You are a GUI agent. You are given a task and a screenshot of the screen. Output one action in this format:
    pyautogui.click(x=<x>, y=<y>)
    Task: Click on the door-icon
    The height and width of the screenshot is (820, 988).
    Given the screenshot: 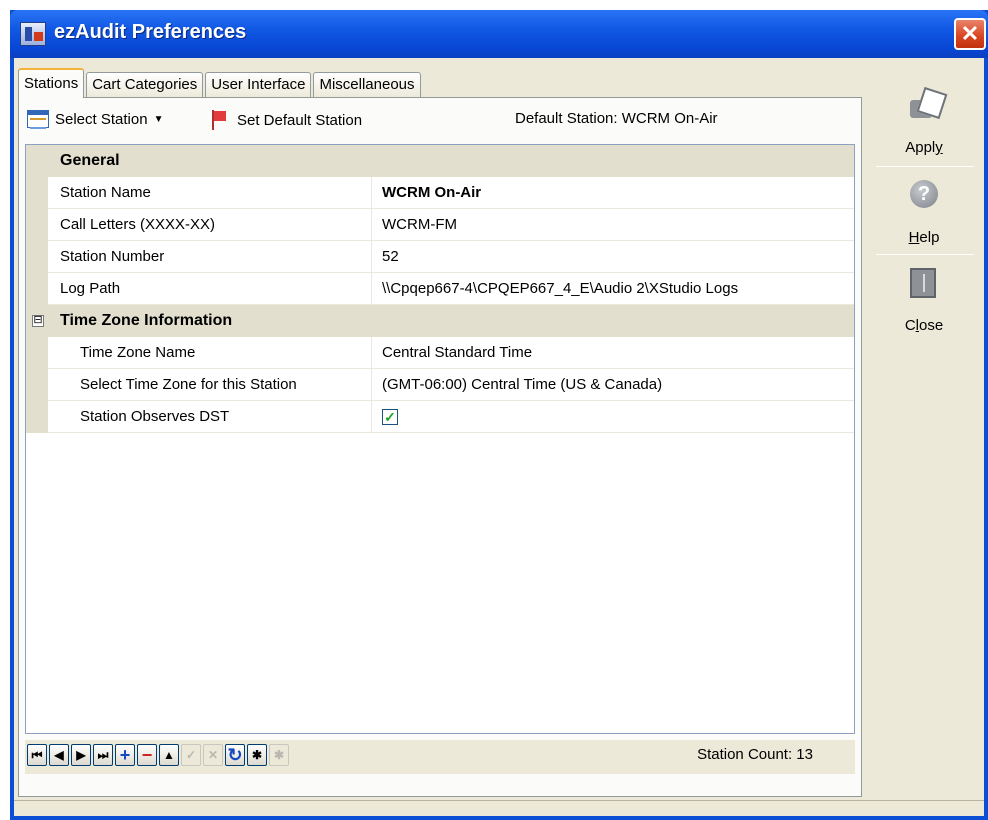 What is the action you would take?
    pyautogui.click(x=923, y=283)
    